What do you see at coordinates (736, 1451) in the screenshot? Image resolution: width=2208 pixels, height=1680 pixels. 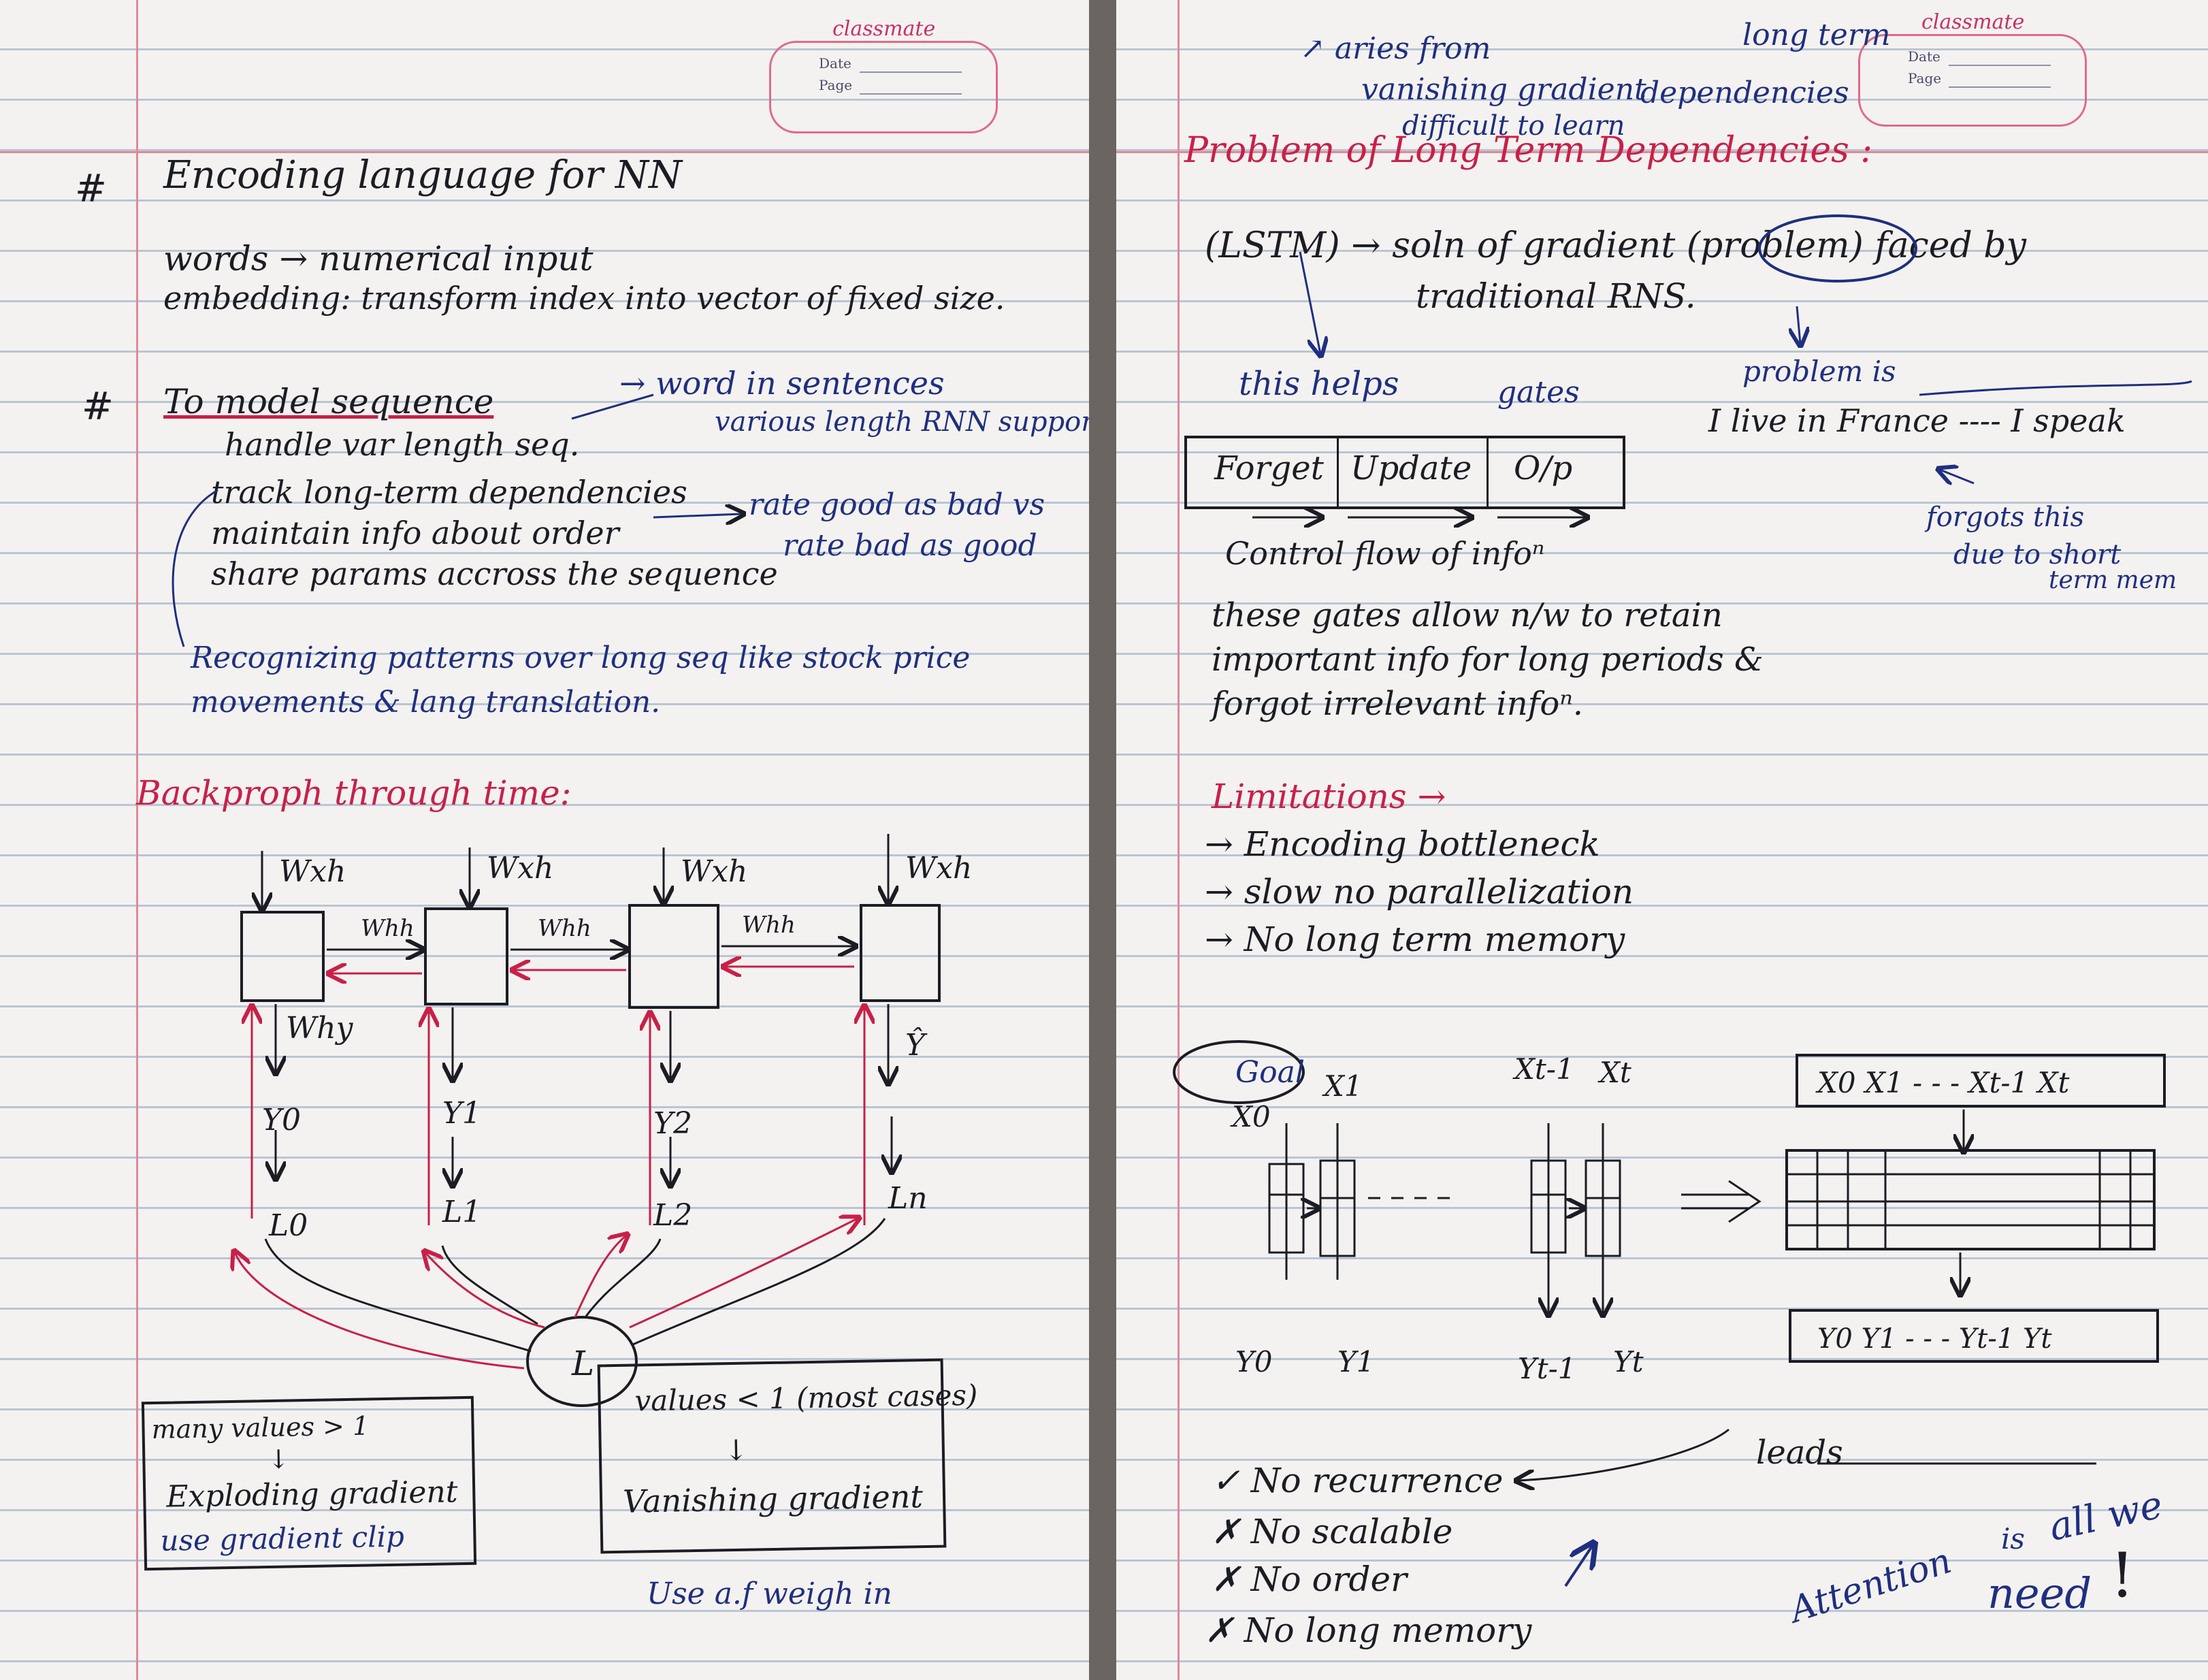 I see `vanishing-down-arrow: ↓` at bounding box center [736, 1451].